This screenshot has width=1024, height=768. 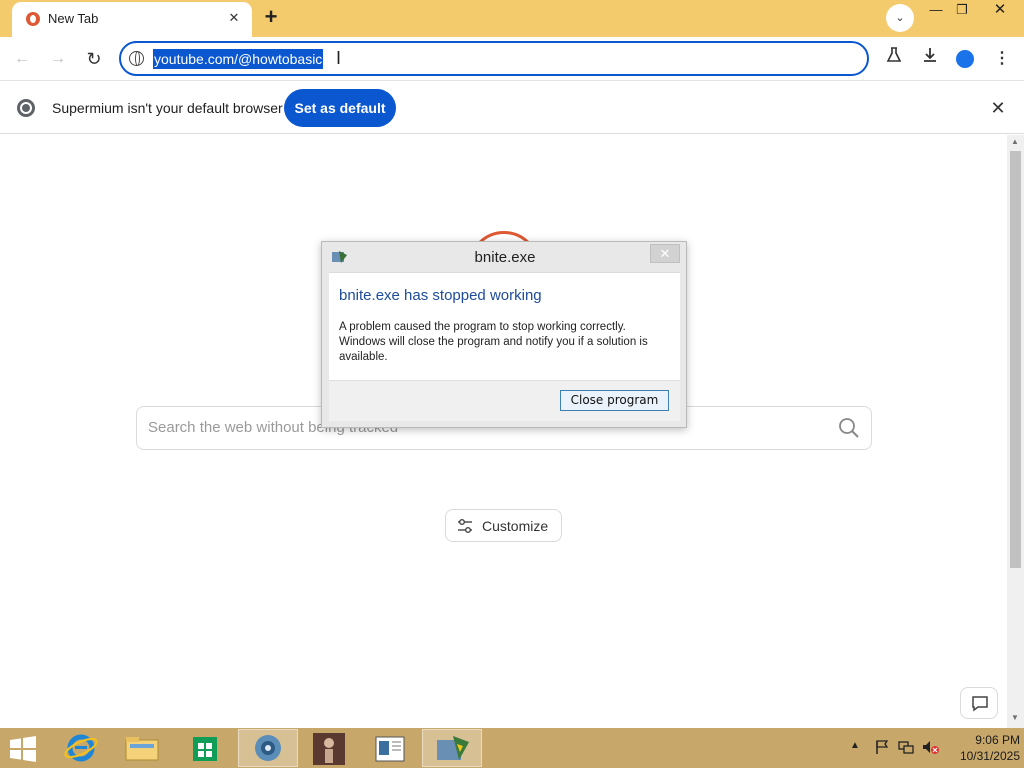 I want to click on taskbar-document-app, so click(x=390, y=748).